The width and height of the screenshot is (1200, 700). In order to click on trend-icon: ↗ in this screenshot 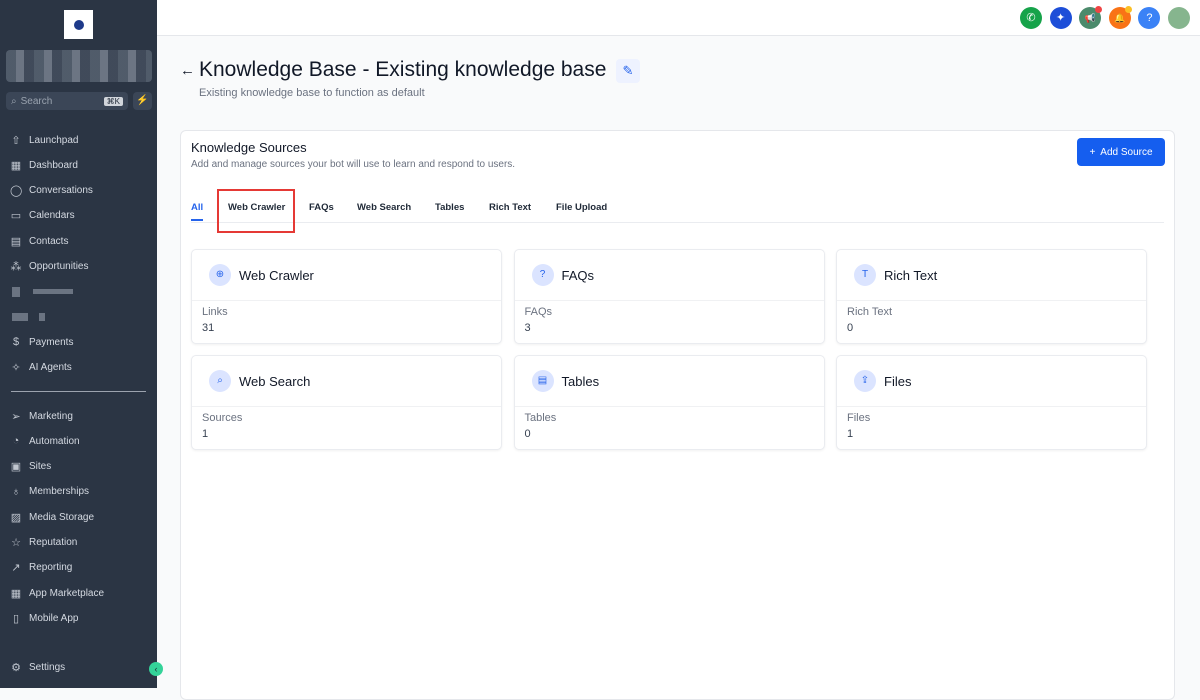, I will do `click(16, 568)`.